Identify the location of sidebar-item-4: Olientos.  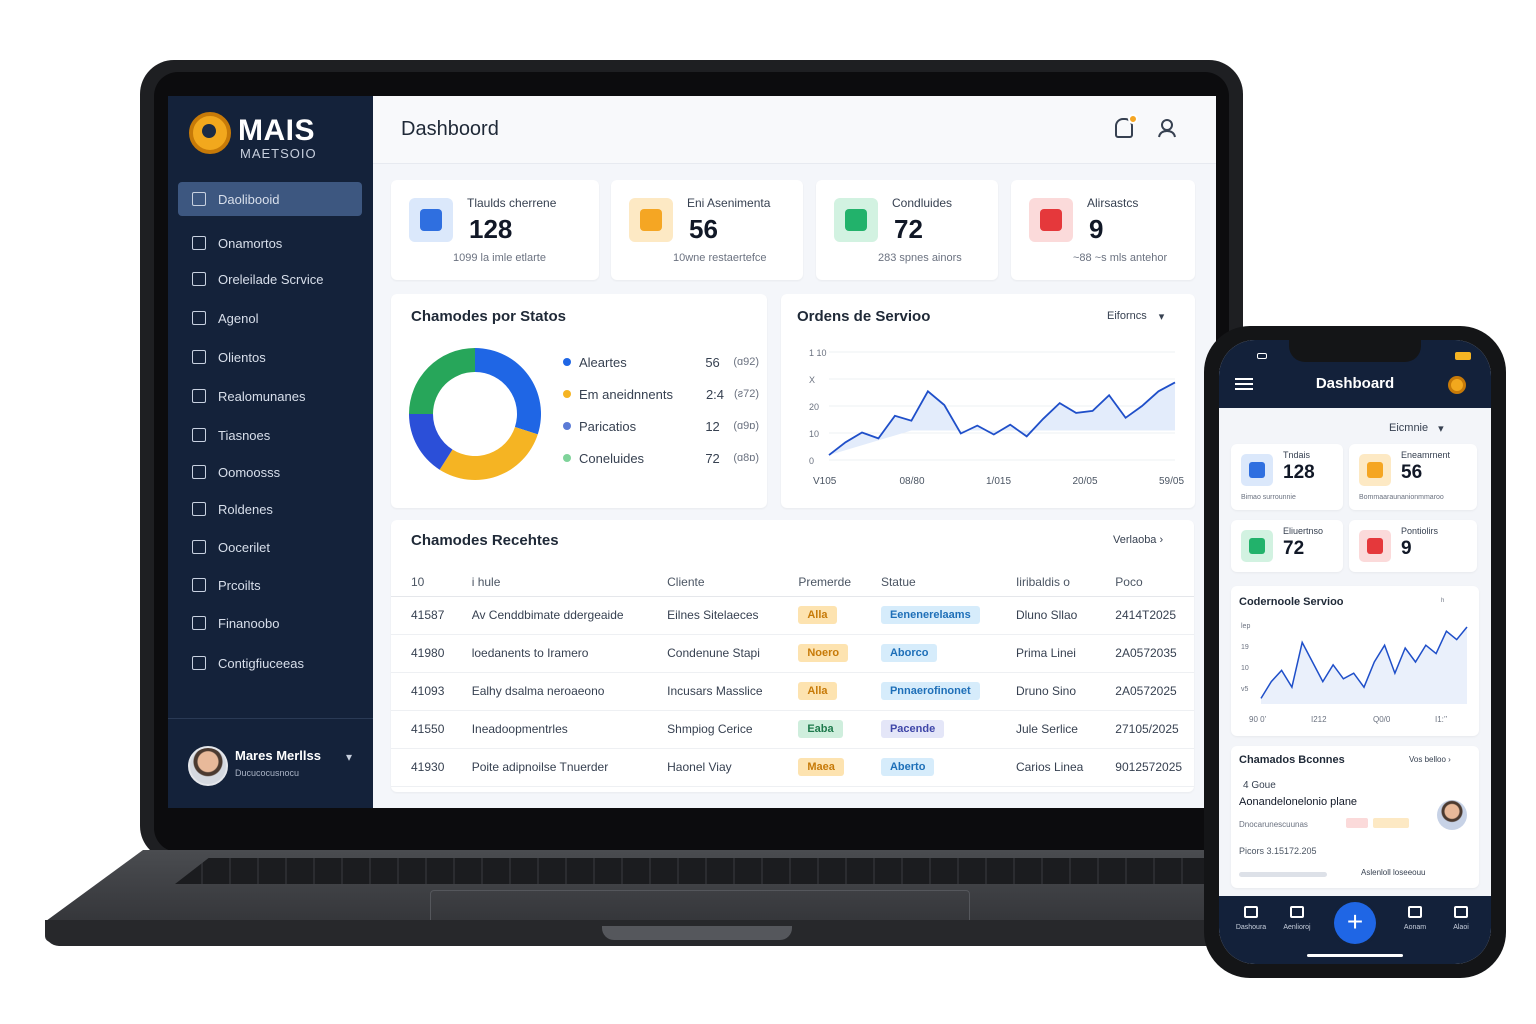
(270, 357).